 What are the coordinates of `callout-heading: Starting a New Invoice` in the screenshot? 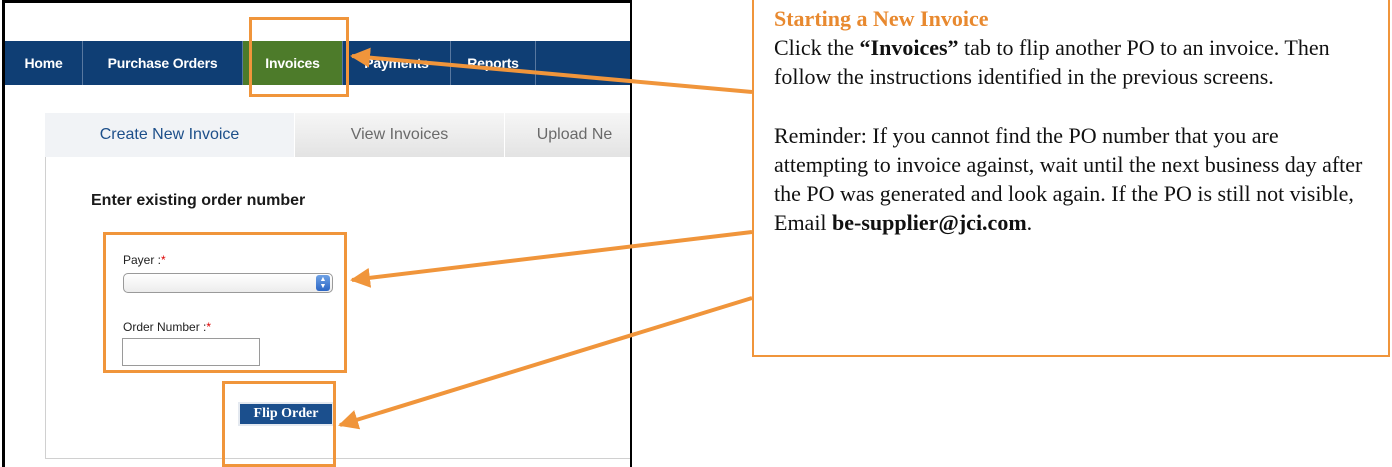 It's located at (881, 18).